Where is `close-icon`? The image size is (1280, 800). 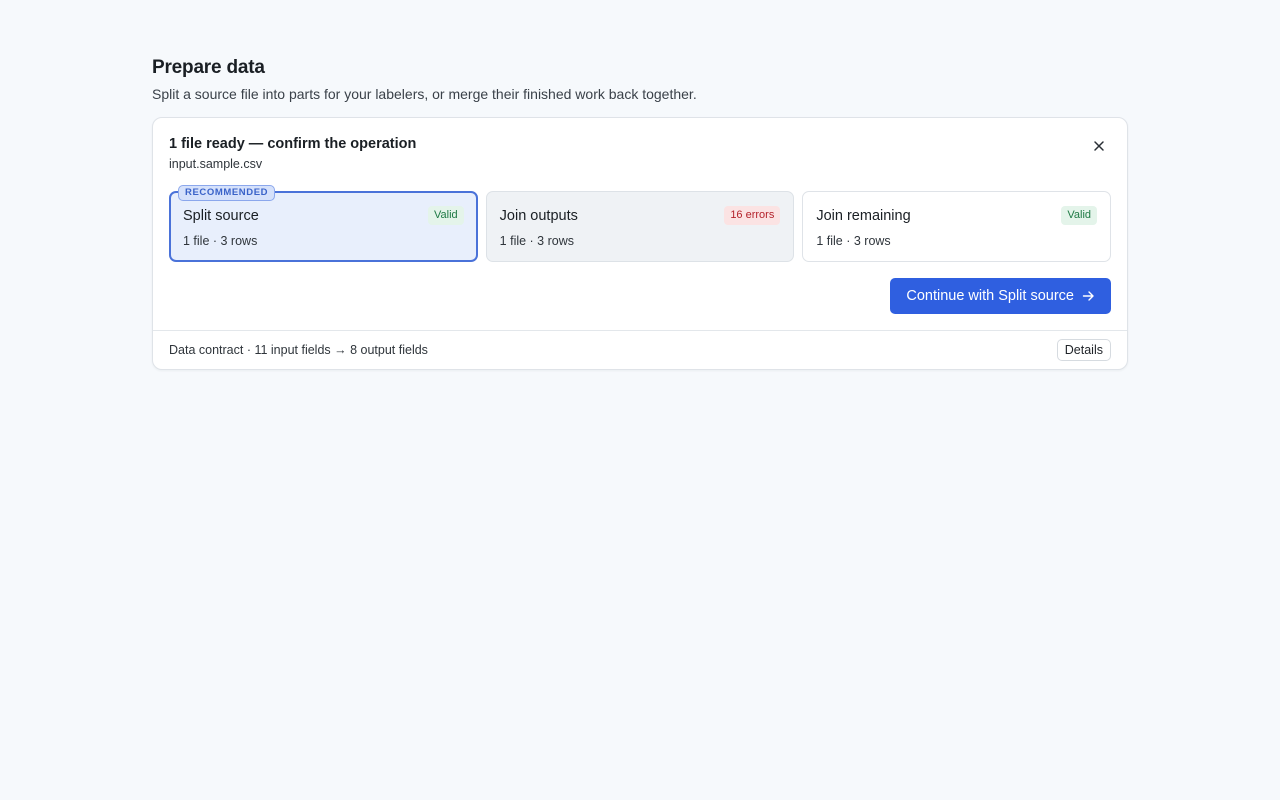 close-icon is located at coordinates (1099, 146).